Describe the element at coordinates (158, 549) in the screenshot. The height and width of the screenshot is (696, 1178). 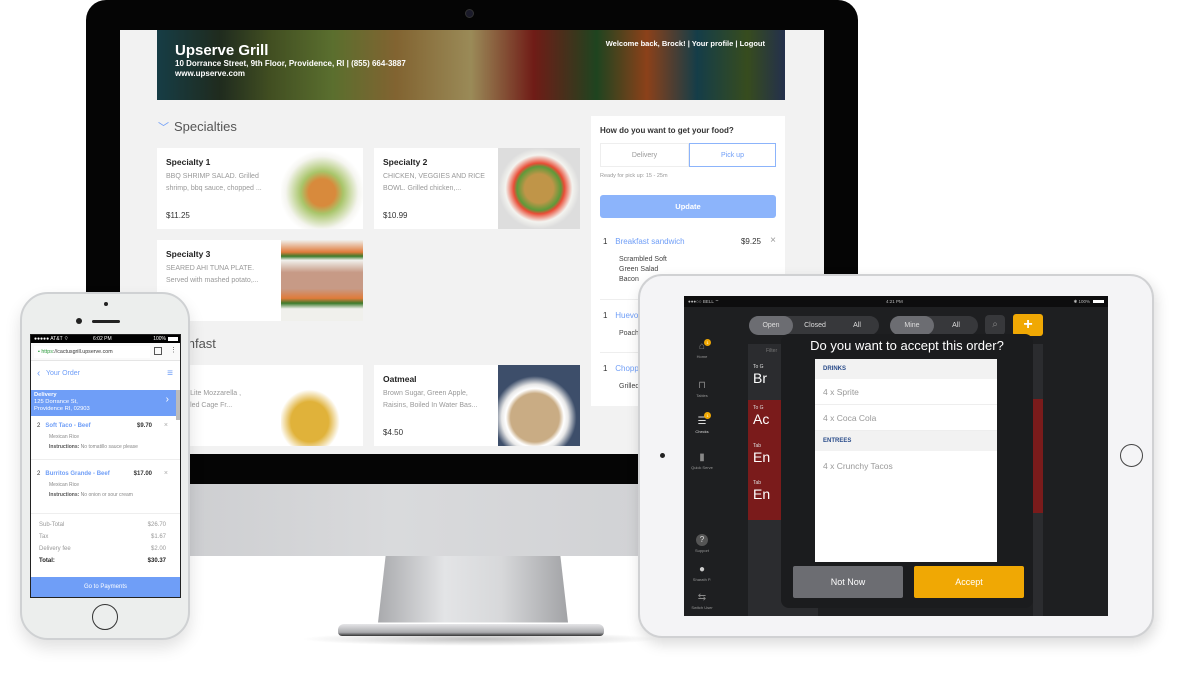
I see `delivery-fee-value: $2.00` at that location.